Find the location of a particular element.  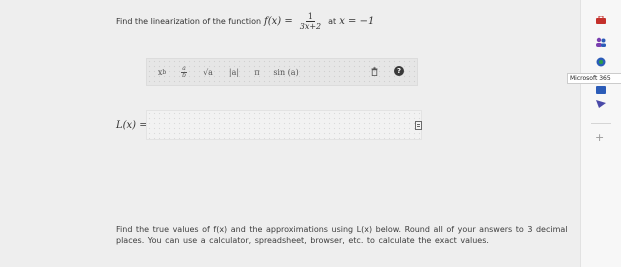

outlook-icon is located at coordinates (601, 90).